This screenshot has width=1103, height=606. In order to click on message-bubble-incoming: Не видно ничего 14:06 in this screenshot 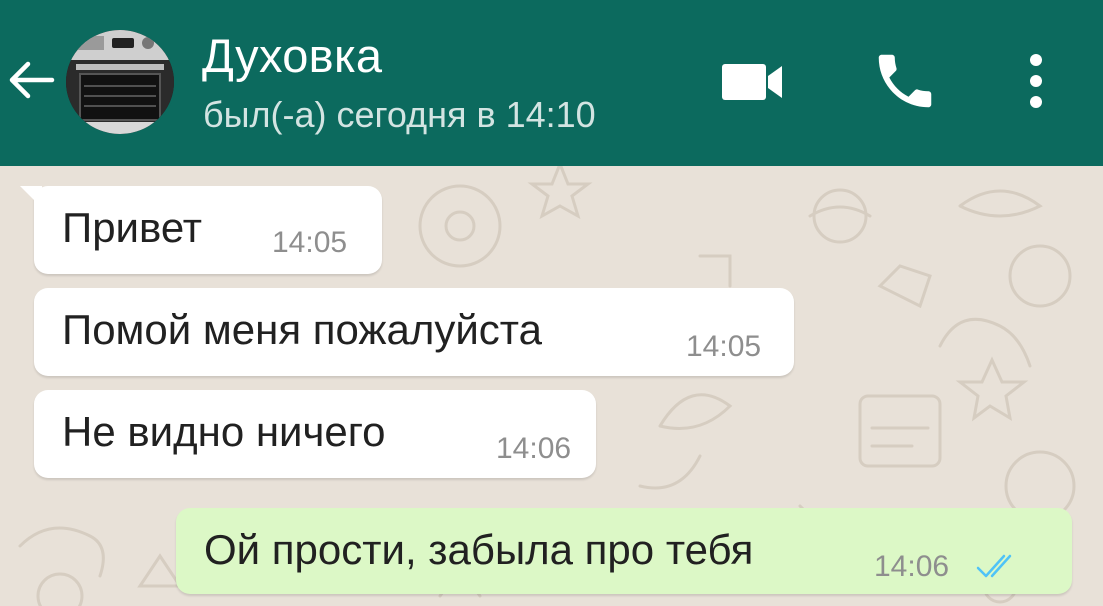, I will do `click(315, 434)`.